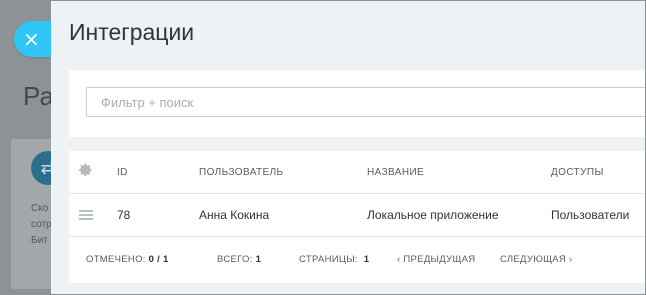 This screenshot has height=295, width=646. I want to click on cell-user: Анна Кокина, so click(234, 215).